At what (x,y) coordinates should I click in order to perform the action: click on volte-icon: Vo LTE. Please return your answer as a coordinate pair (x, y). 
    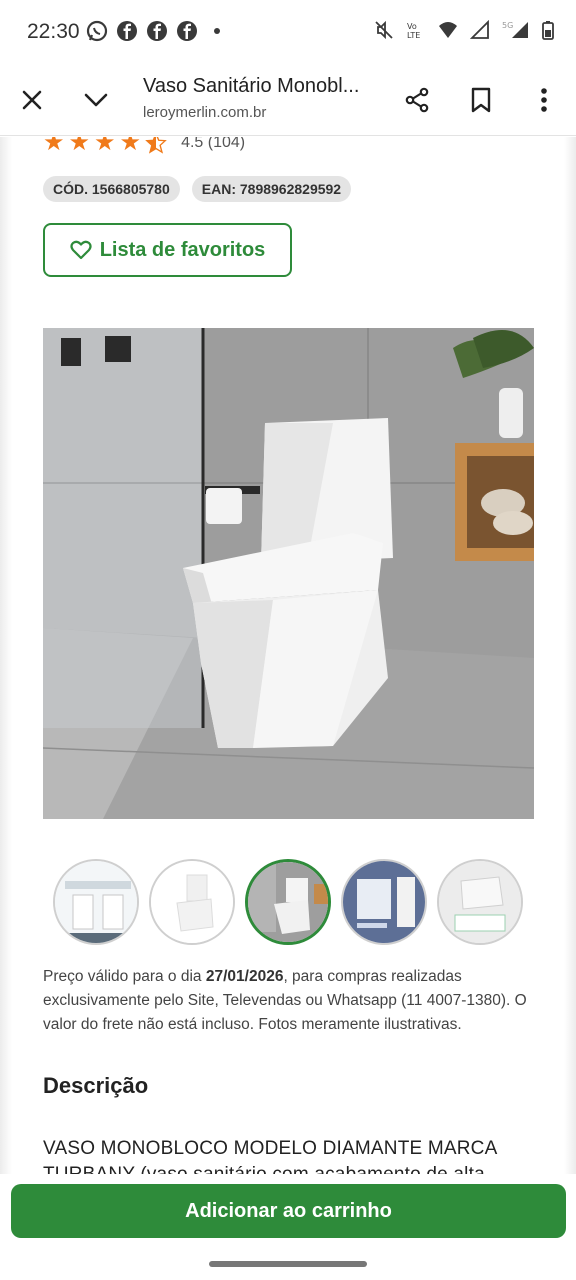
    Looking at the image, I should click on (413, 31).